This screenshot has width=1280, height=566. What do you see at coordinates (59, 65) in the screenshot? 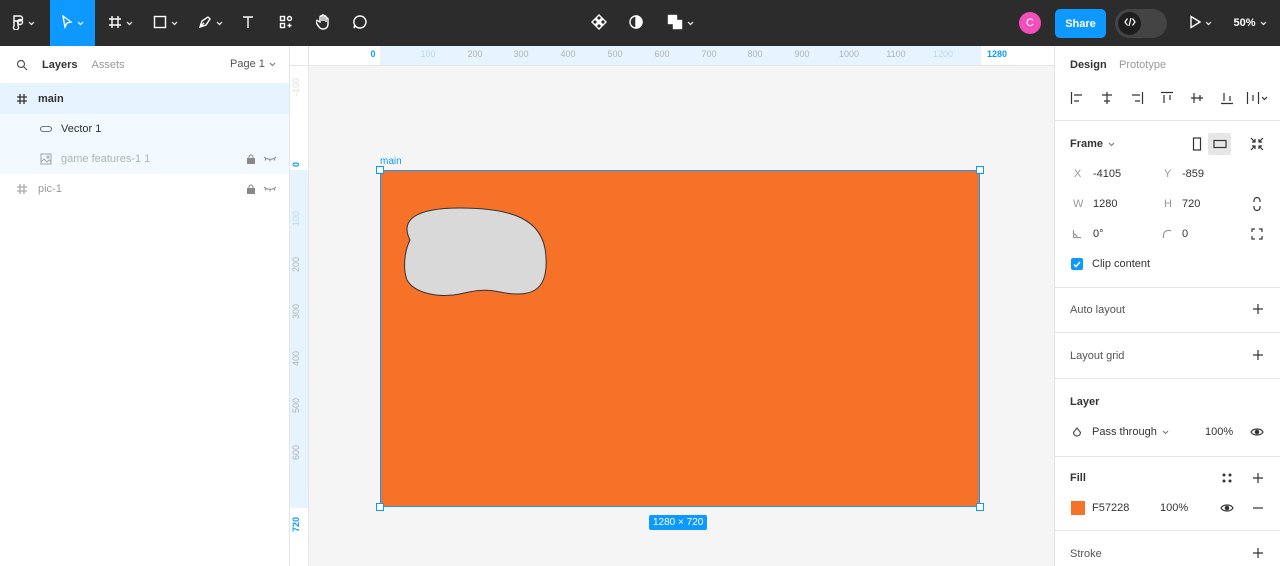
I see `tab-layers: Layers` at bounding box center [59, 65].